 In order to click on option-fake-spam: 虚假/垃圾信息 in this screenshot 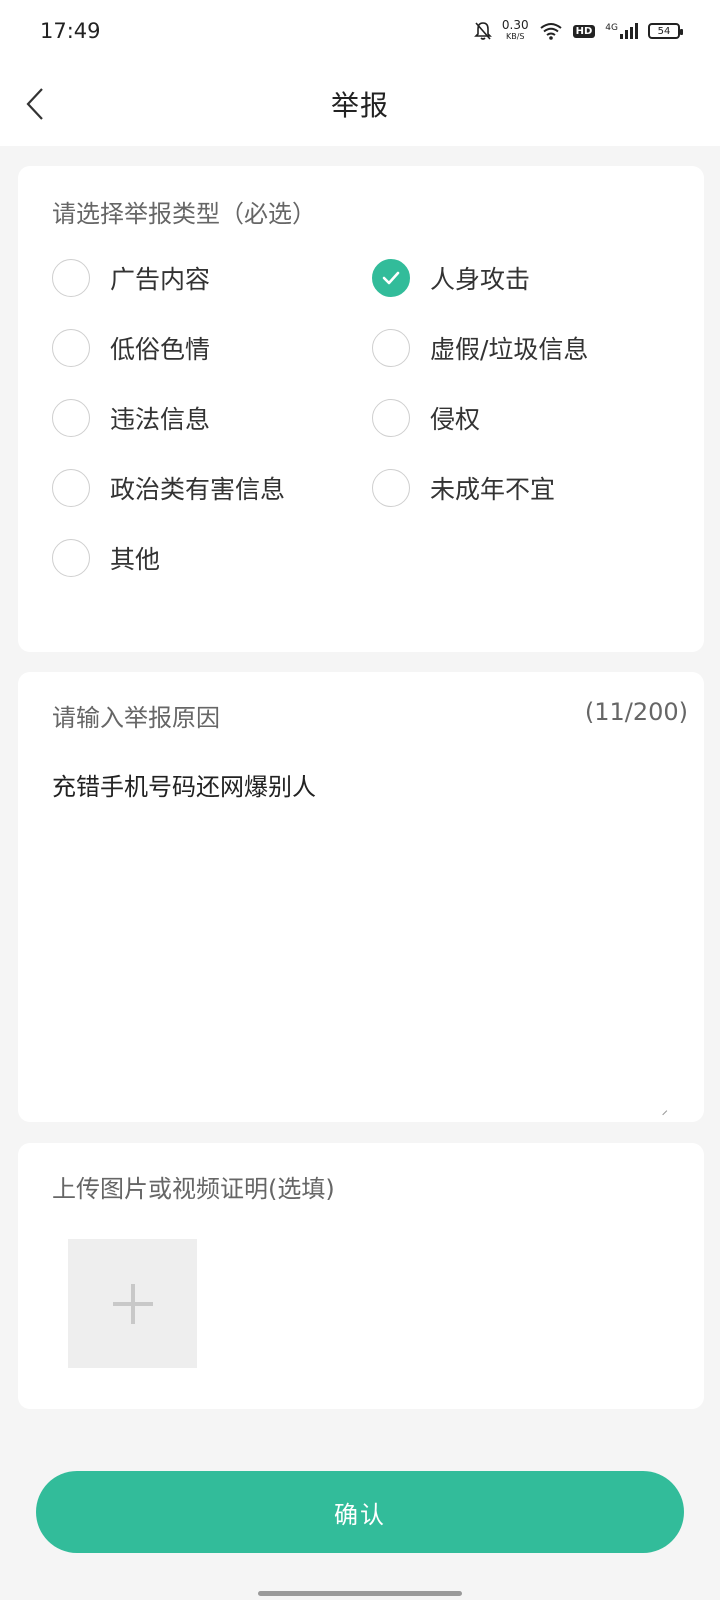, I will do `click(480, 348)`.